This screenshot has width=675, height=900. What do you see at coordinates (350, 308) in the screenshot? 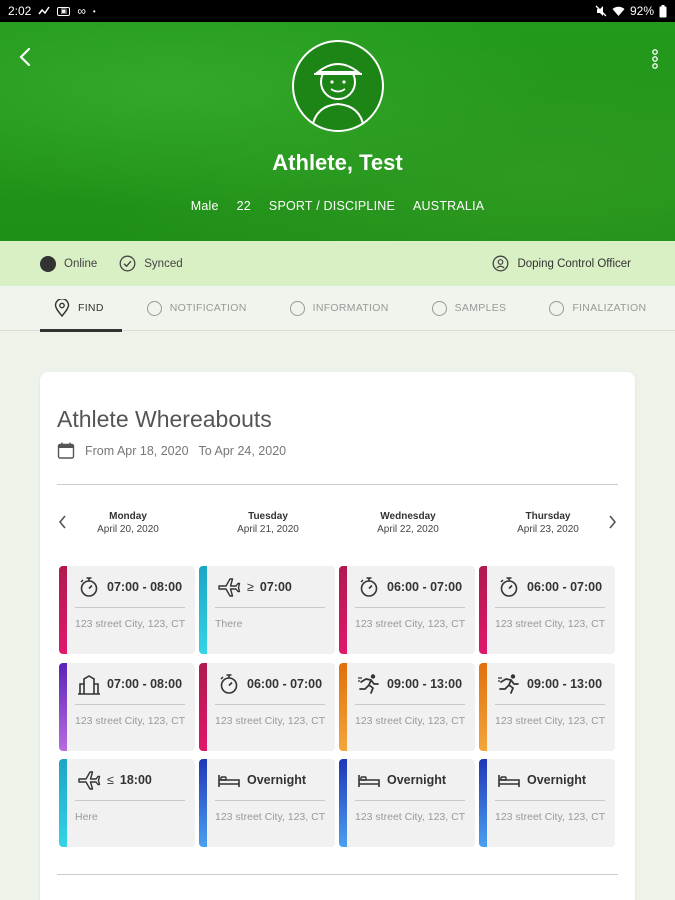
I see `tab-information-label: INFORMATION` at bounding box center [350, 308].